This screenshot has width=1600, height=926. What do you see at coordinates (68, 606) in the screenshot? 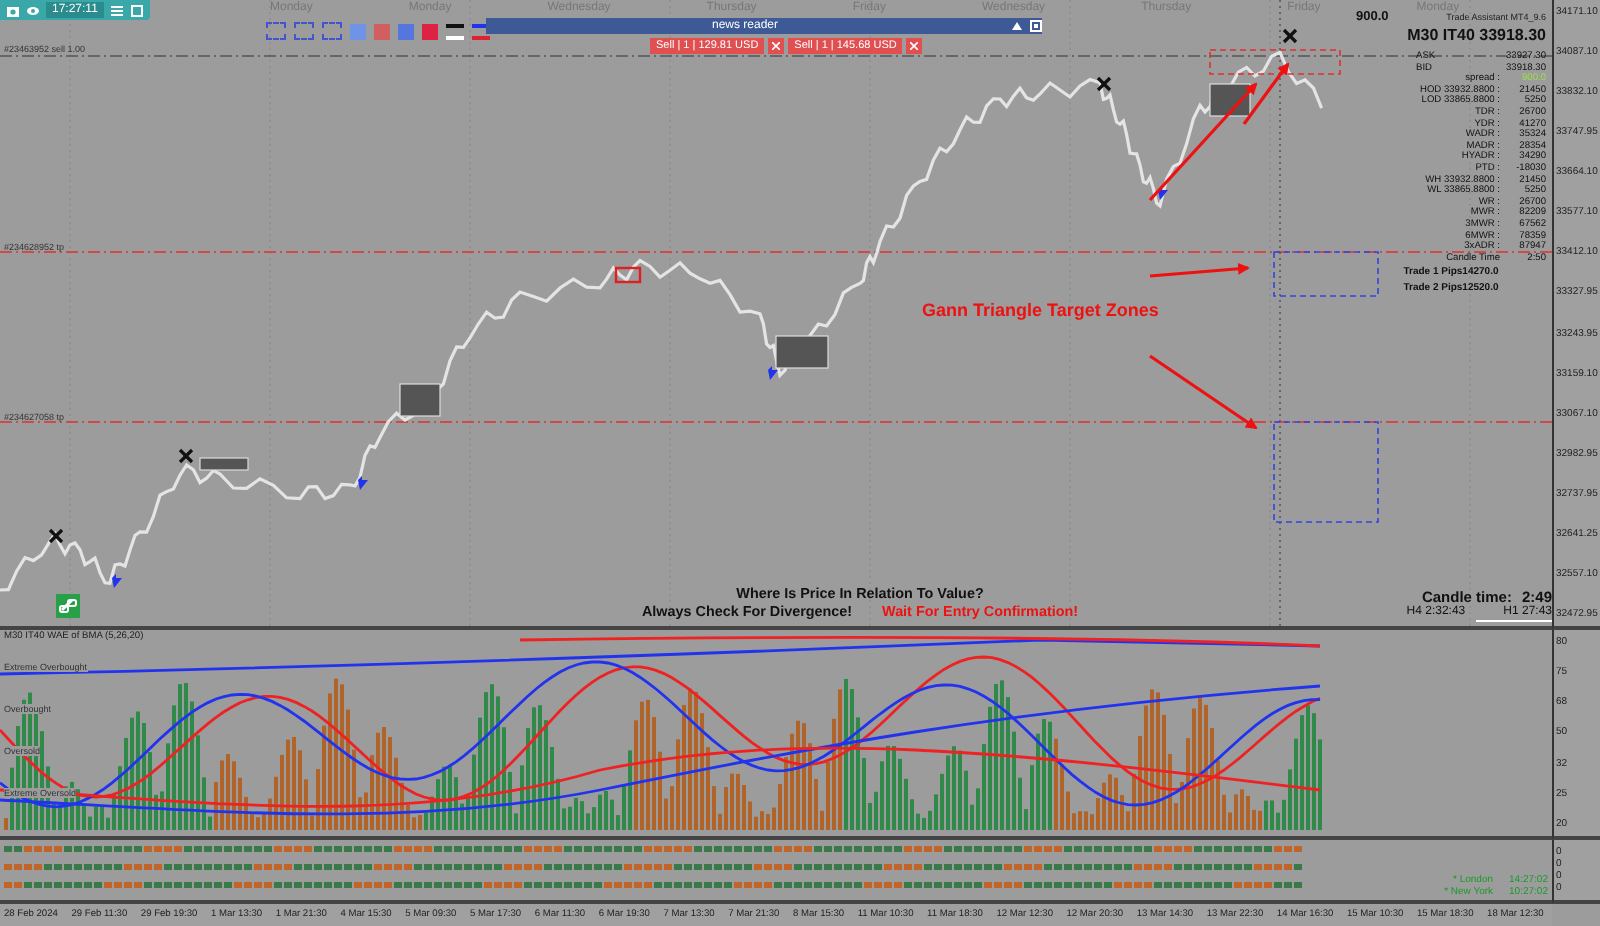
I see `link-icon` at bounding box center [68, 606].